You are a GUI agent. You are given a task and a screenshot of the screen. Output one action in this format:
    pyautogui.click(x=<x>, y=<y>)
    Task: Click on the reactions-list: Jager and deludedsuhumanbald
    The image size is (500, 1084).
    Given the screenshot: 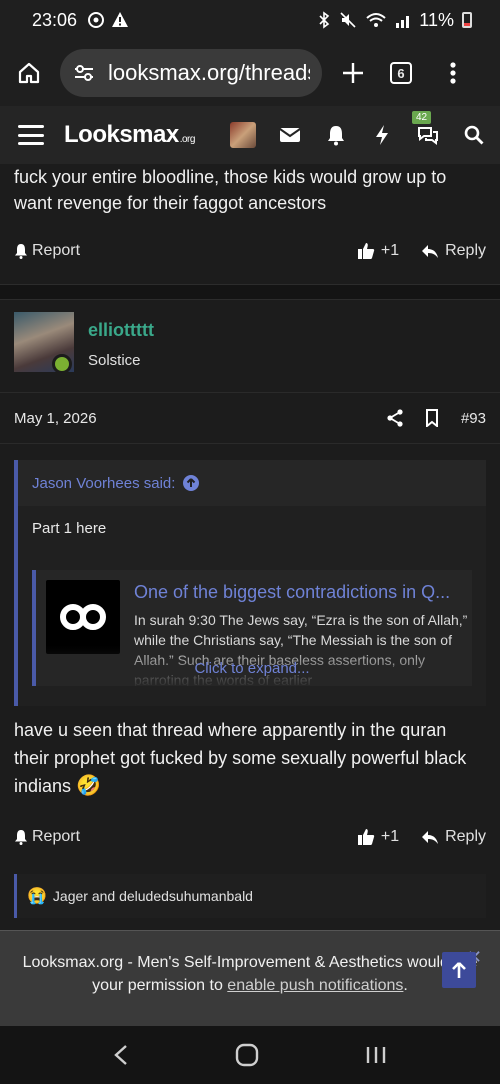 What is the action you would take?
    pyautogui.click(x=152, y=896)
    